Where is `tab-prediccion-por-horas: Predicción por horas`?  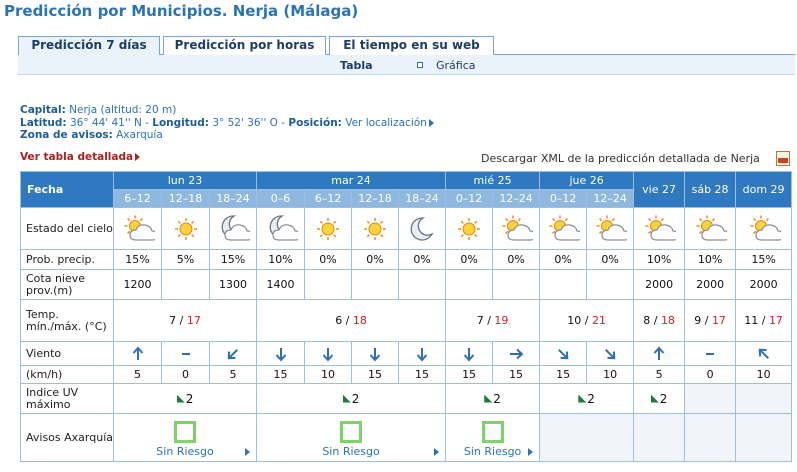 tab-prediccion-por-horas: Predicción por horas is located at coordinates (244, 45).